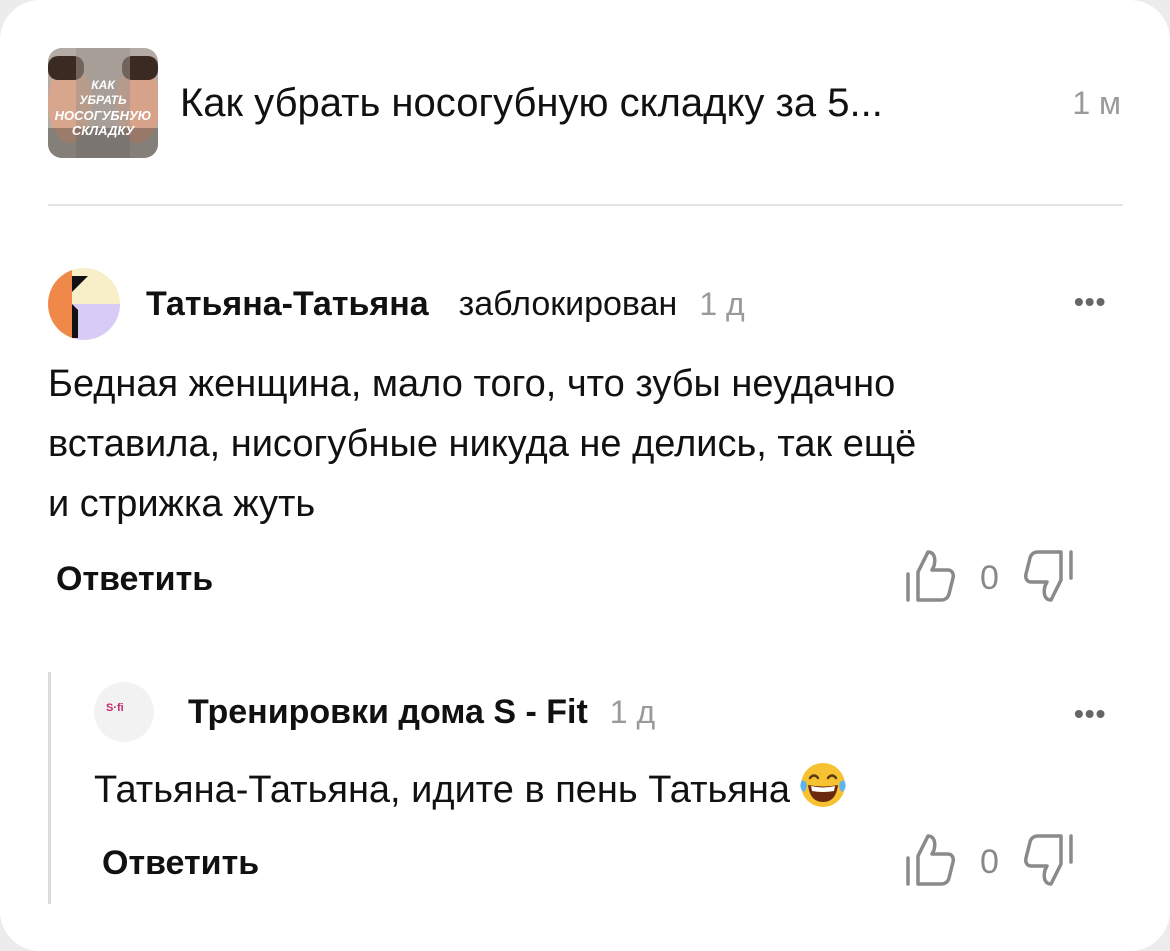 The image size is (1170, 951). I want to click on thumbnail-text-line: УБРАТЬ, so click(103, 100).